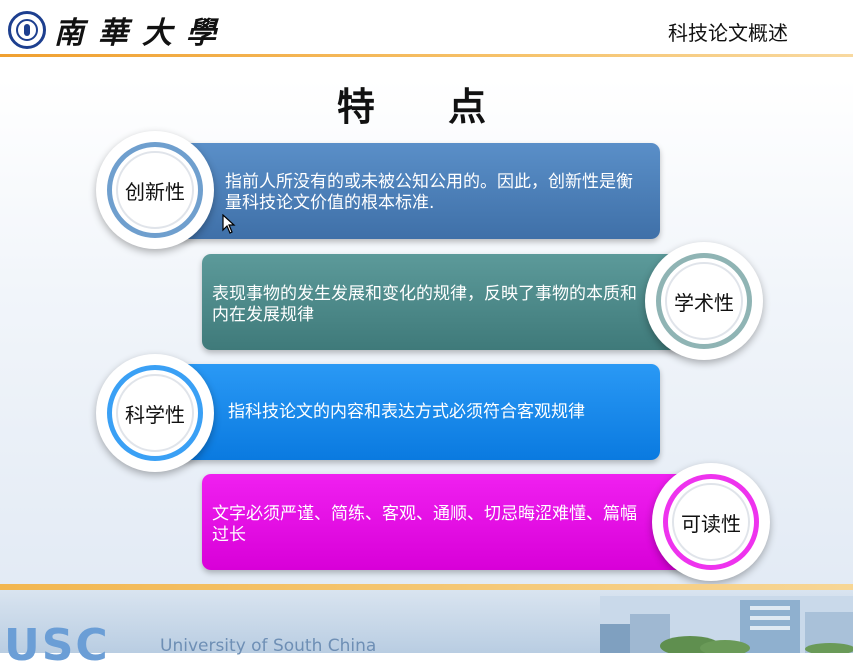 This screenshot has height=671, width=853. I want to click on feature-description-innovation: 指前人所没有的或未被公知公用的。因此，创新性是衡量科技论文价值的根本标准., so click(429, 192).